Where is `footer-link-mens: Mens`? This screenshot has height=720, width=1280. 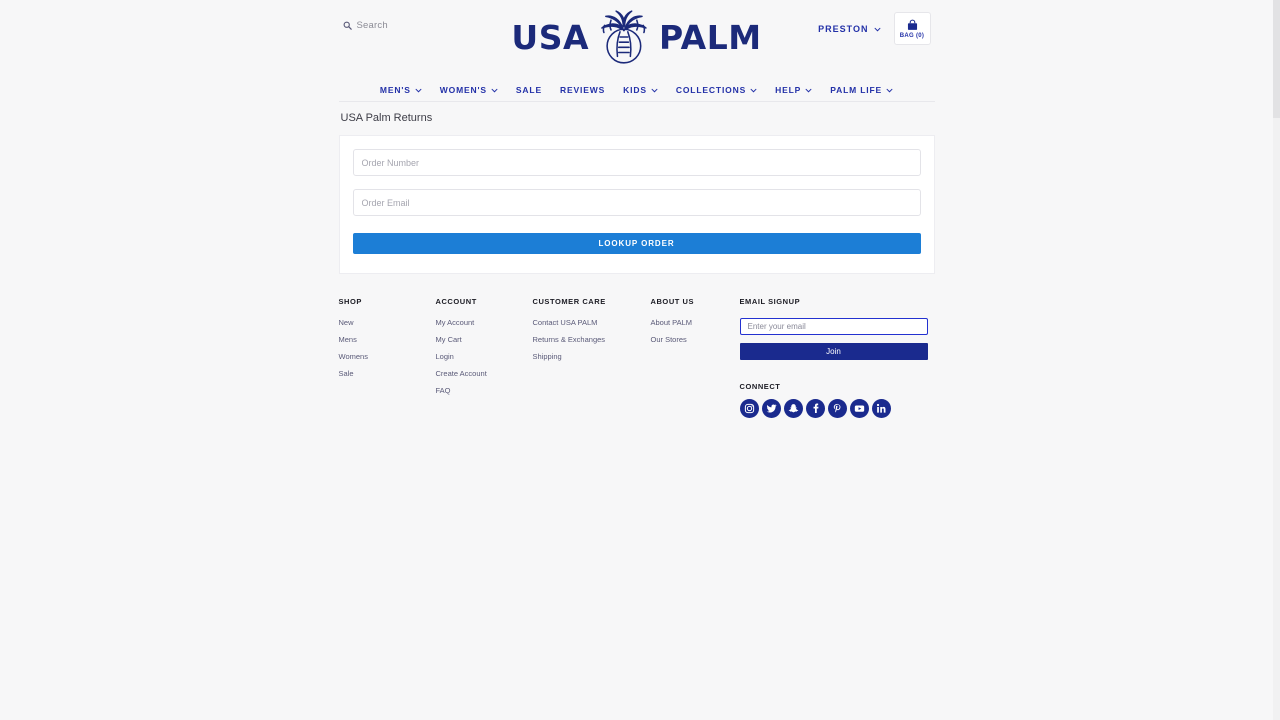
footer-link-mens: Mens is located at coordinates (387, 339).